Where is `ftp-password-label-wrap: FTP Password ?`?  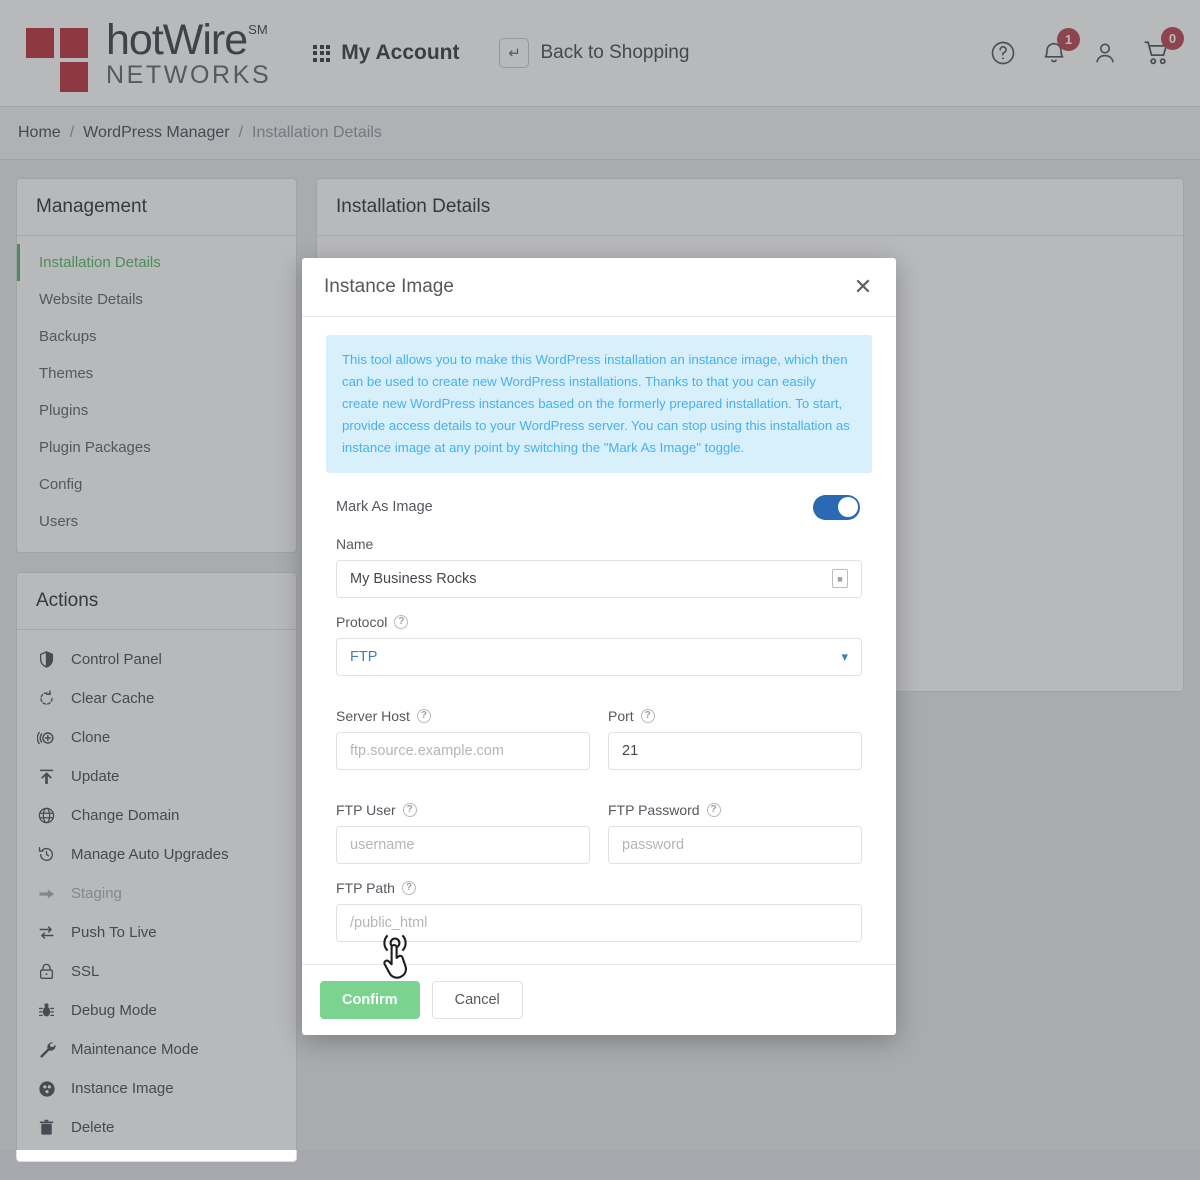 ftp-password-label-wrap: FTP Password ? is located at coordinates (735, 810).